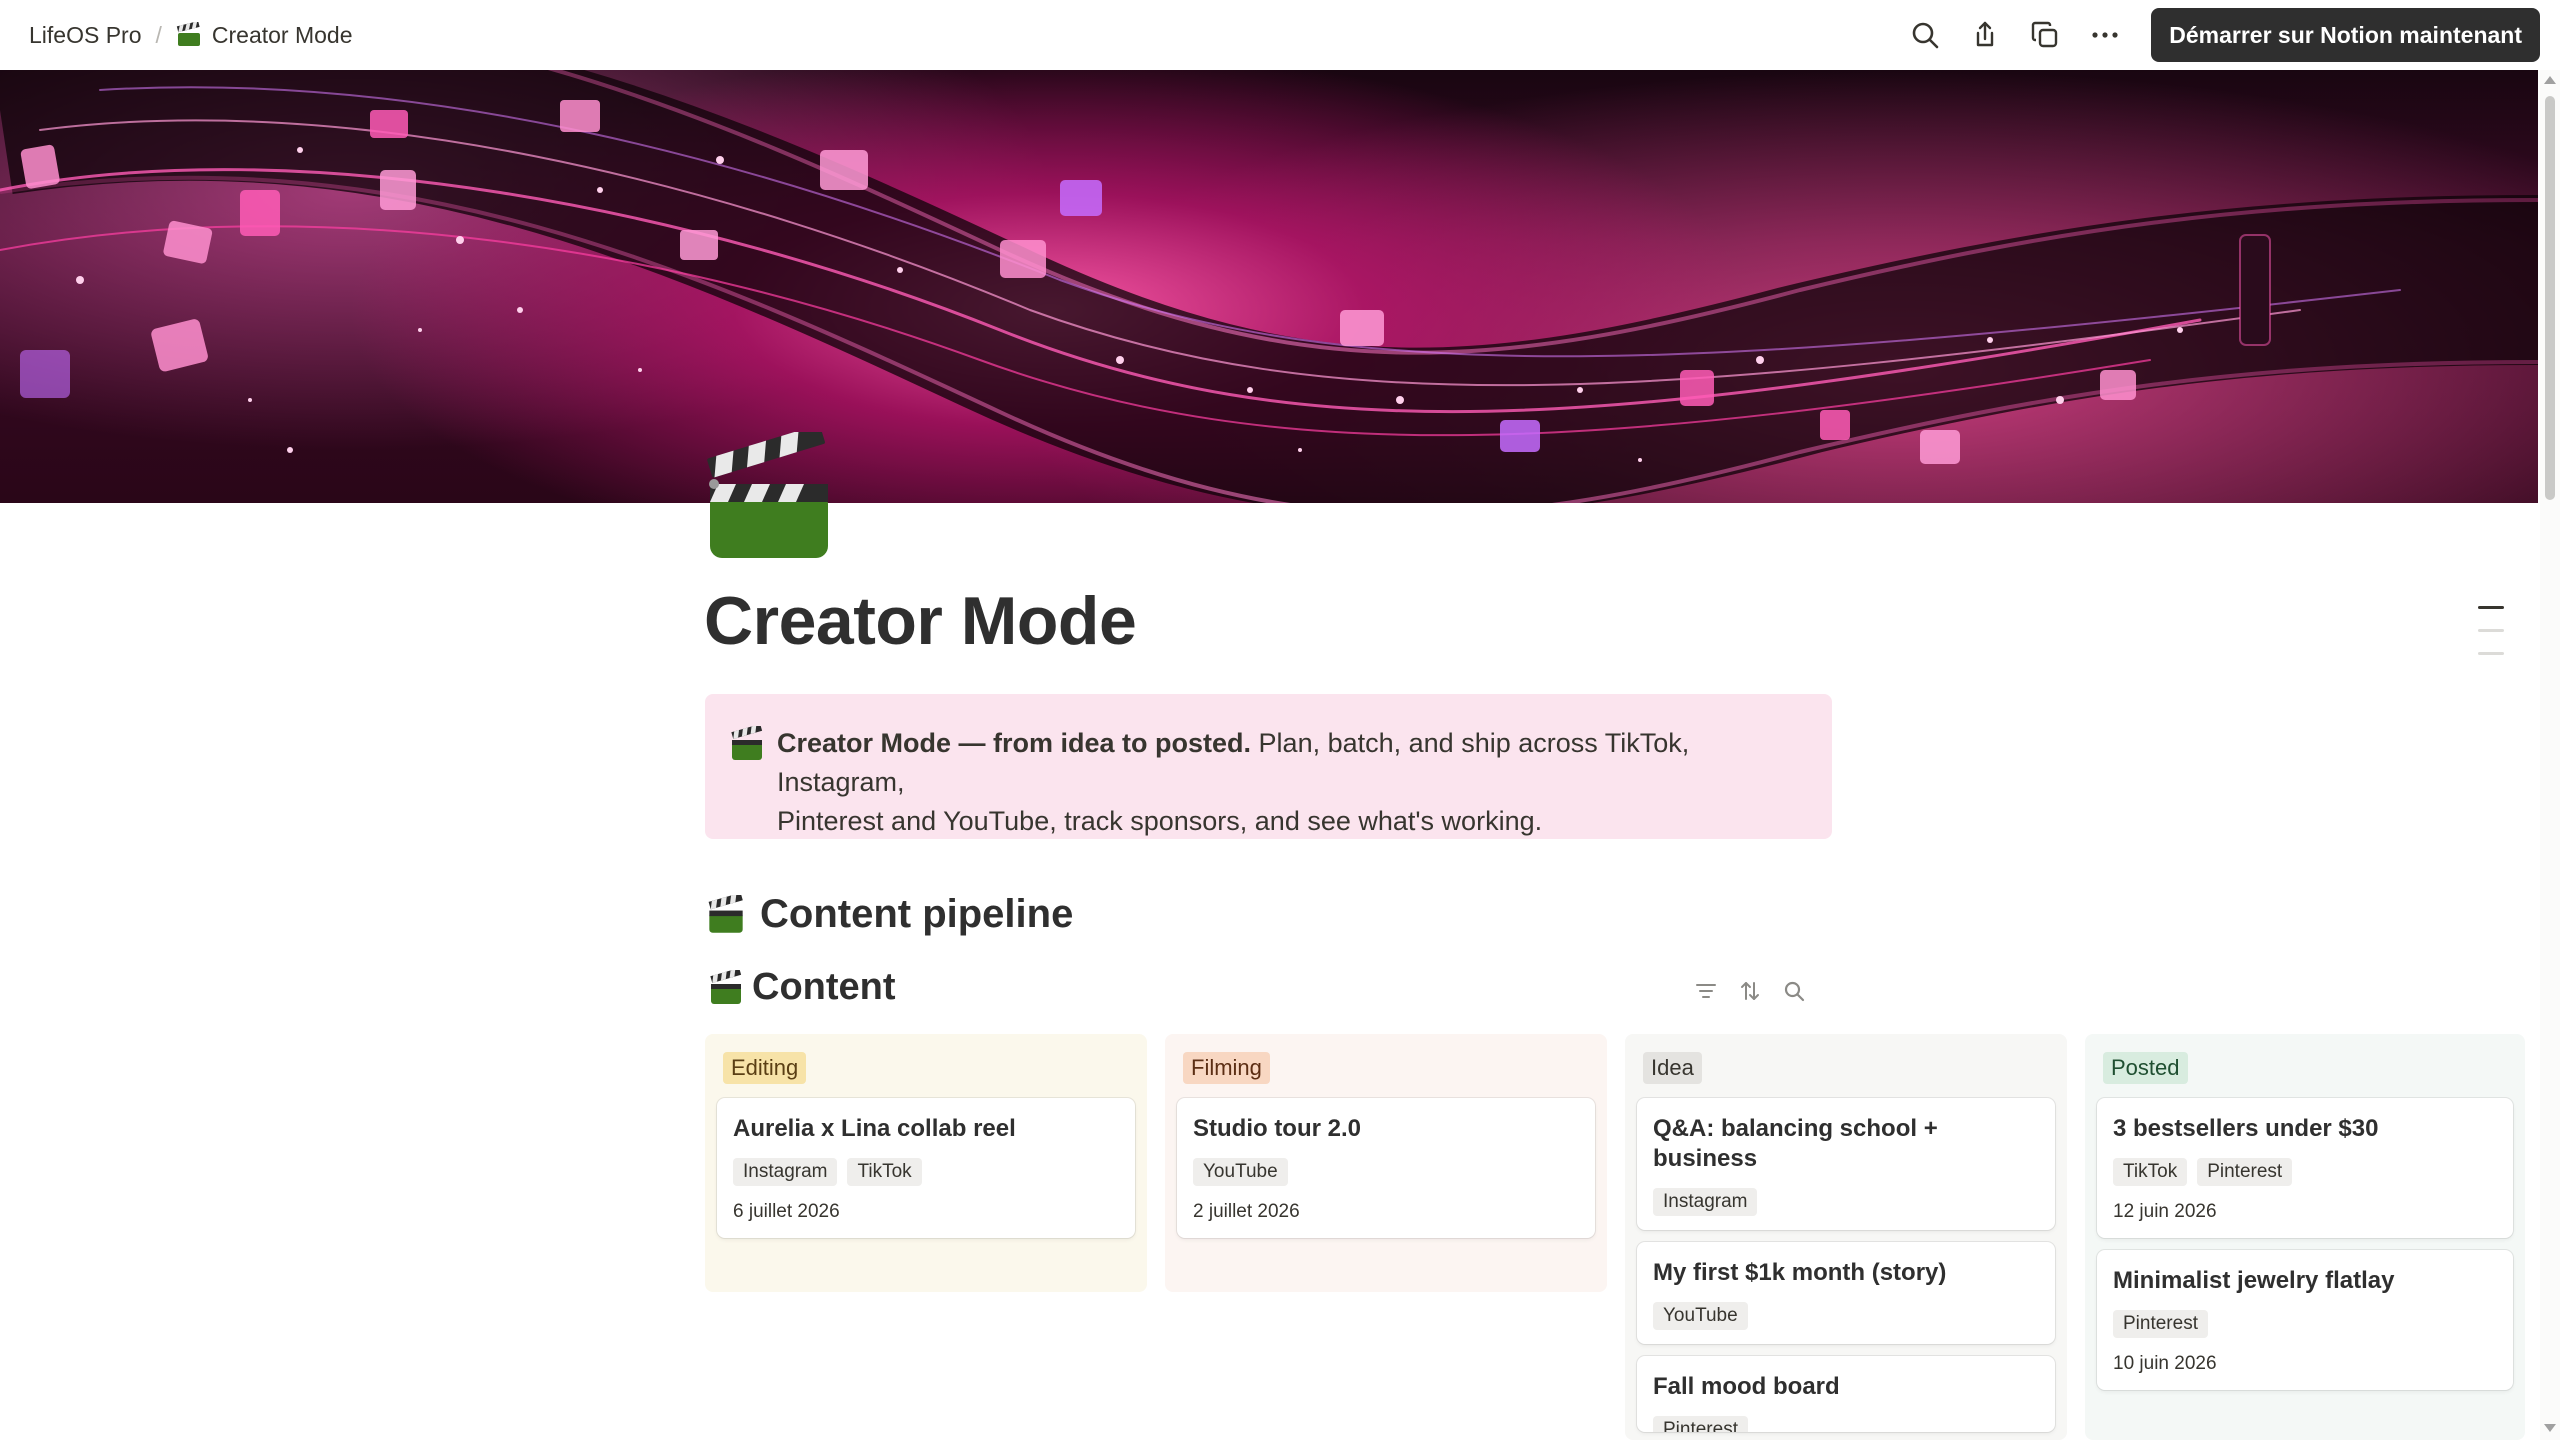 This screenshot has height=1440, width=2560. I want to click on database-title: Content, so click(802, 987).